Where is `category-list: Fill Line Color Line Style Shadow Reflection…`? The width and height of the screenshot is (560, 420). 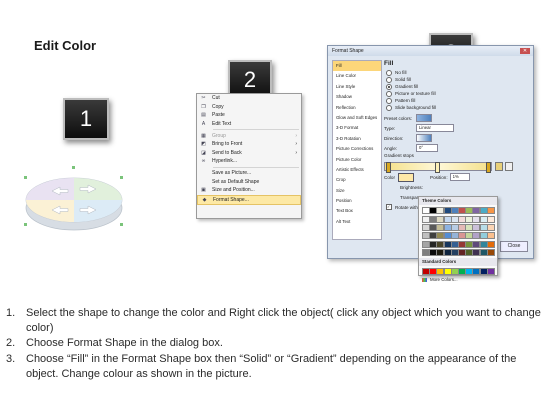 category-list: Fill Line Color Line Style Shadow Reflection… is located at coordinates (357, 150).